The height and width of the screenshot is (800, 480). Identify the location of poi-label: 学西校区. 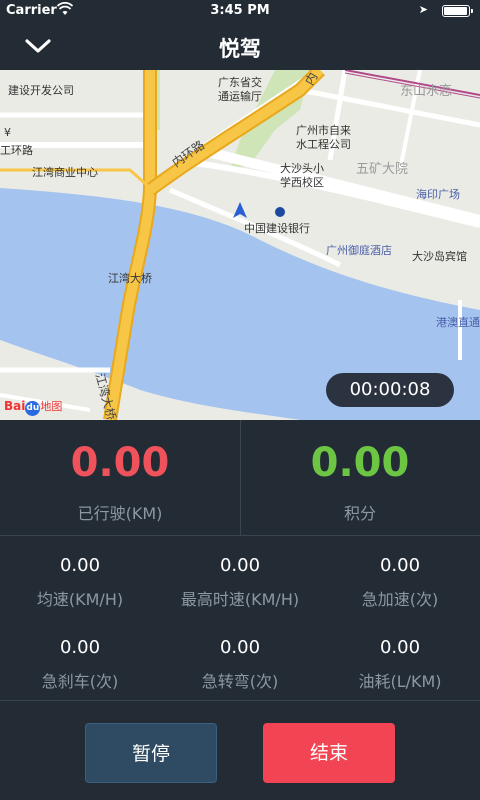
(302, 182).